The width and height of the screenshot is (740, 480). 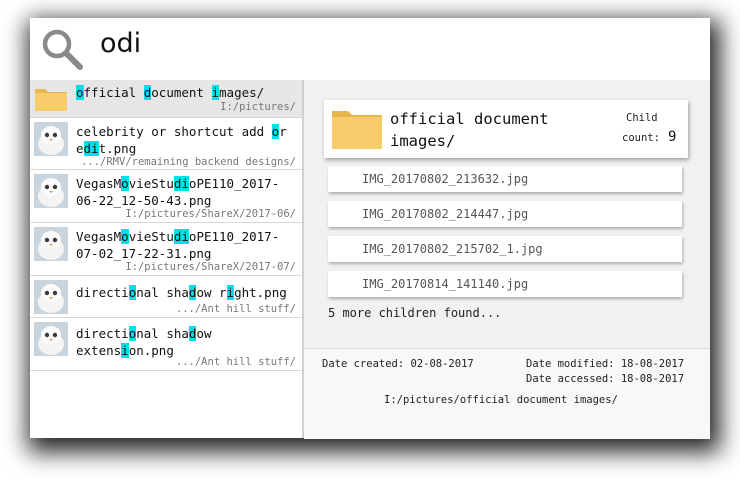 I want to click on search-bar: odi, so click(x=370, y=49).